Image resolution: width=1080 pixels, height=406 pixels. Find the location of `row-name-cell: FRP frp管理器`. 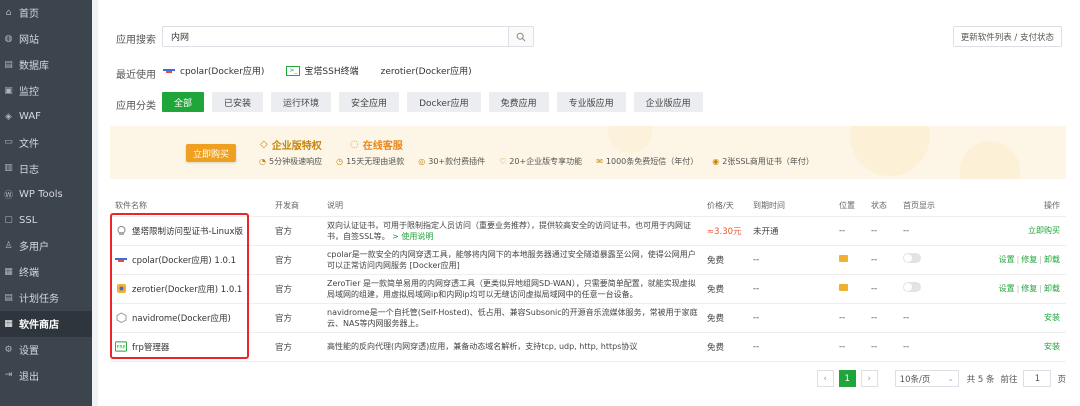

row-name-cell: FRP frp管理器 is located at coordinates (190, 347).